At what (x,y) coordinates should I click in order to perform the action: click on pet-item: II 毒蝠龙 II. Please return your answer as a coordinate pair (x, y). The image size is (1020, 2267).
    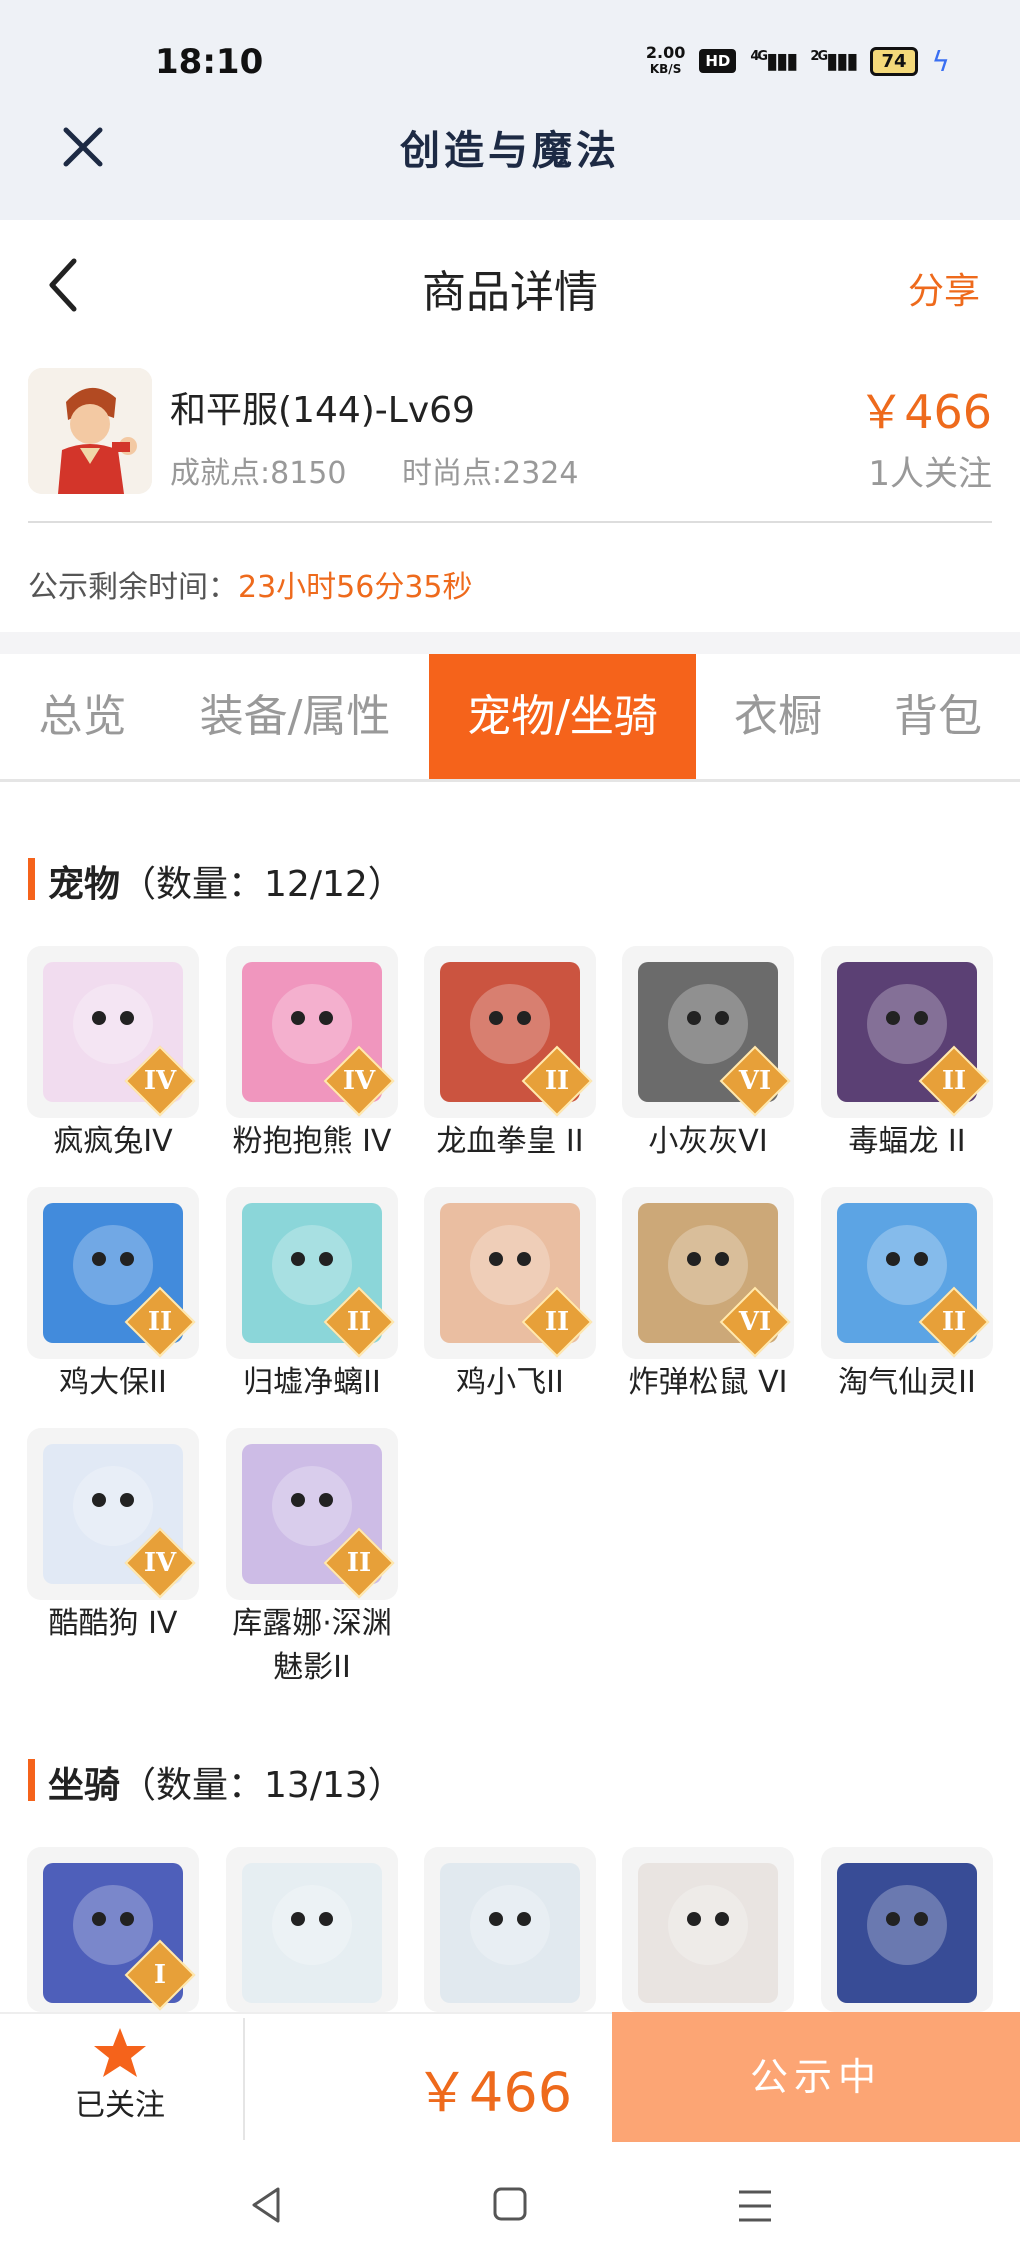
    Looking at the image, I should click on (907, 1055).